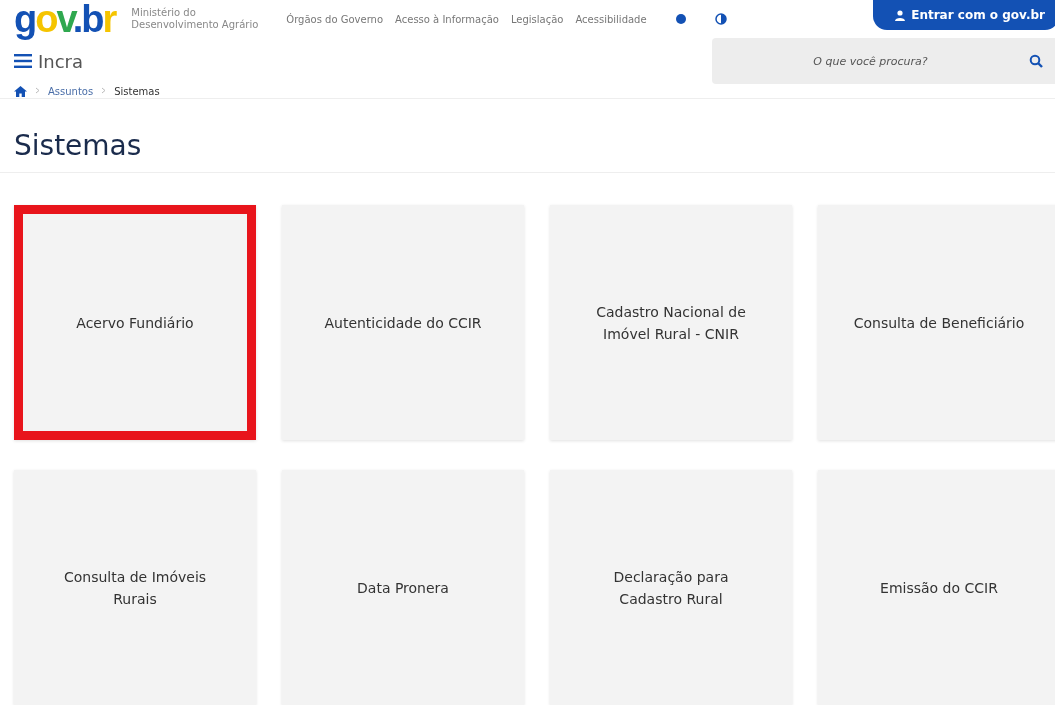 This screenshot has height=705, width=1055. What do you see at coordinates (65, 19) in the screenshot?
I see `gov-logo: gov.br` at bounding box center [65, 19].